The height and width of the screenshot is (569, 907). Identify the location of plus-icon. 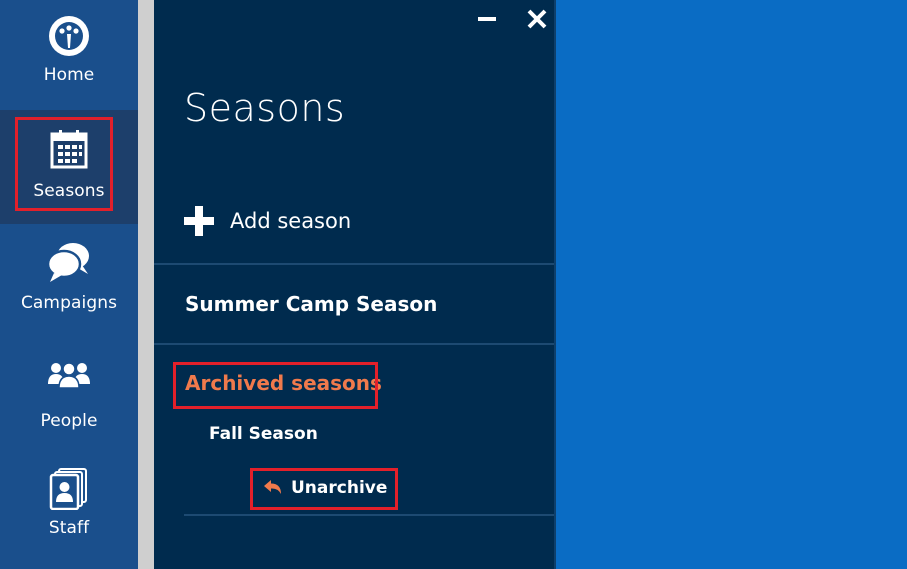
(199, 221).